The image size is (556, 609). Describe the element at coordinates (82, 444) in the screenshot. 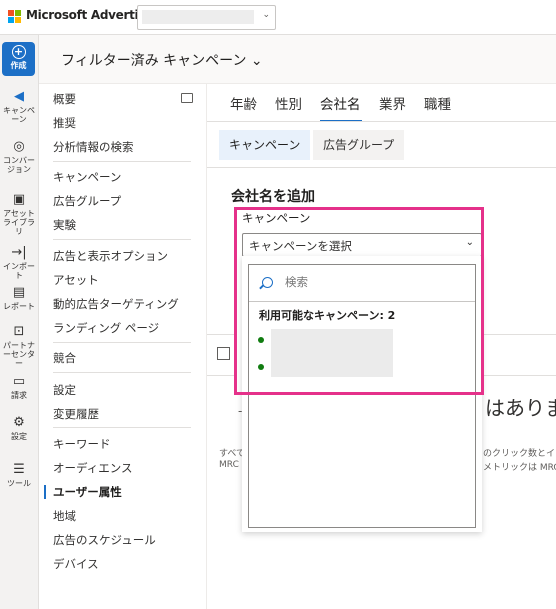

I see `nav-item-keywords: キーワード` at that location.